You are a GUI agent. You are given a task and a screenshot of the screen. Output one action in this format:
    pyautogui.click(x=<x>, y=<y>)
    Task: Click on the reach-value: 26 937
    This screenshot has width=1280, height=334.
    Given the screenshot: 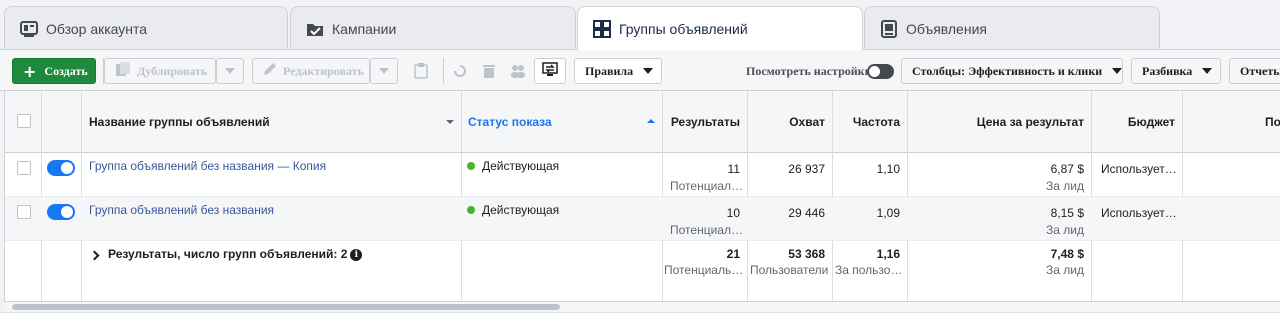 What is the action you would take?
    pyautogui.click(x=806, y=169)
    